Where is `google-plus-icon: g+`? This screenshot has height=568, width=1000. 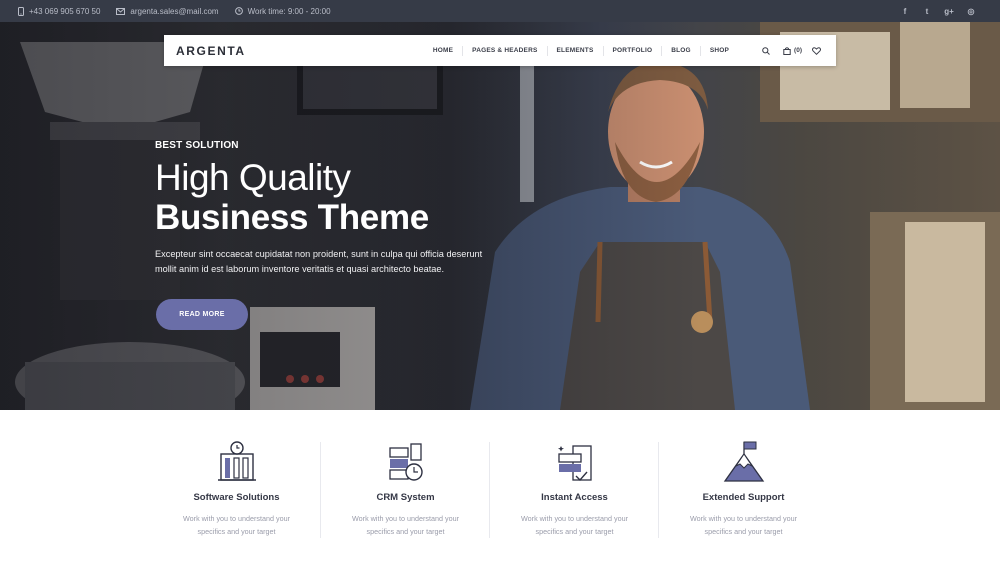 google-plus-icon: g+ is located at coordinates (949, 11).